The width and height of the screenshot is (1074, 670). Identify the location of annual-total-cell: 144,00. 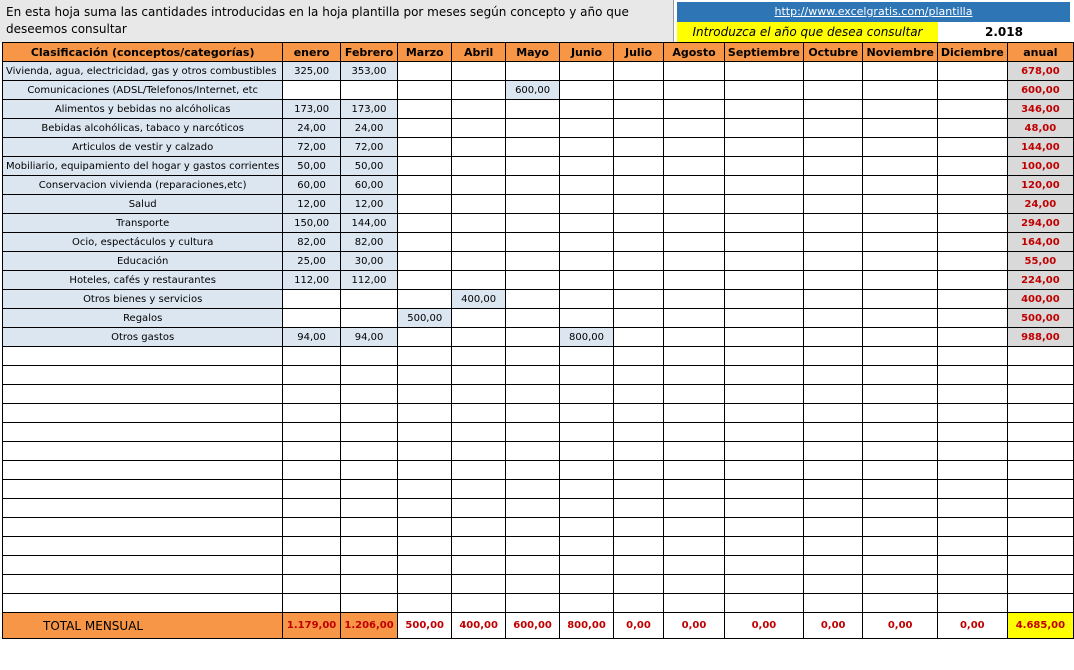
(1040, 147).